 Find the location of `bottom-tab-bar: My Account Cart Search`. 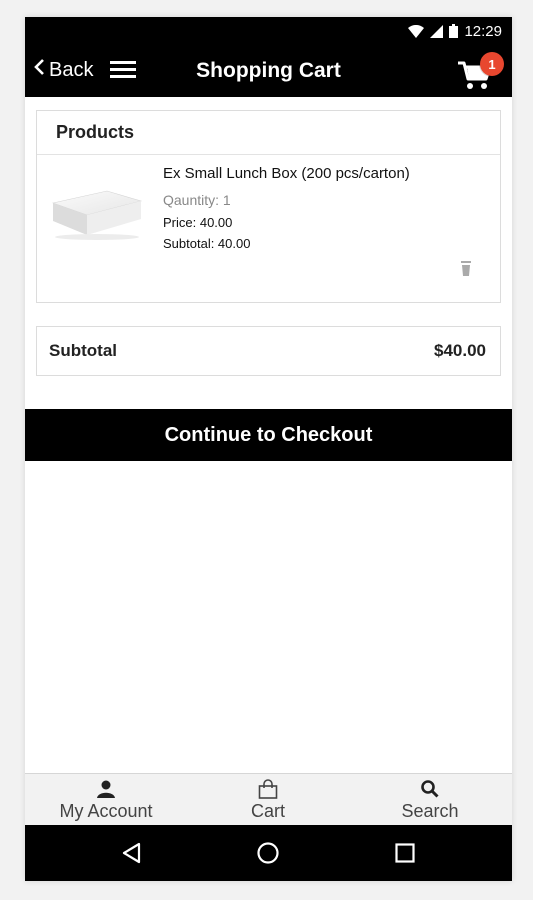

bottom-tab-bar: My Account Cart Search is located at coordinates (268, 799).